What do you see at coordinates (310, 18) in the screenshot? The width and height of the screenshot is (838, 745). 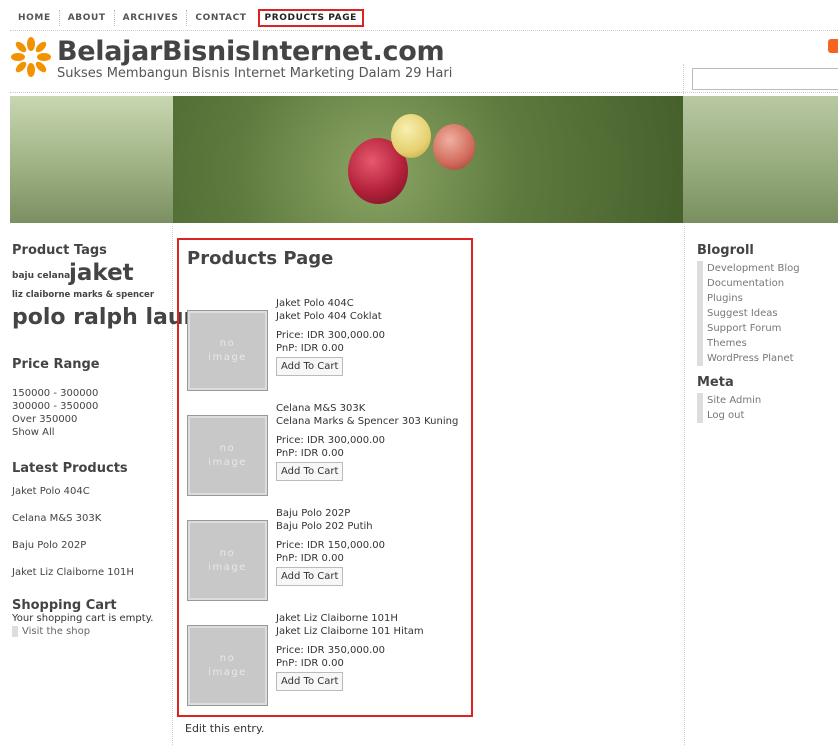 I see `nav-products-page: PRODUCTS PAGE` at bounding box center [310, 18].